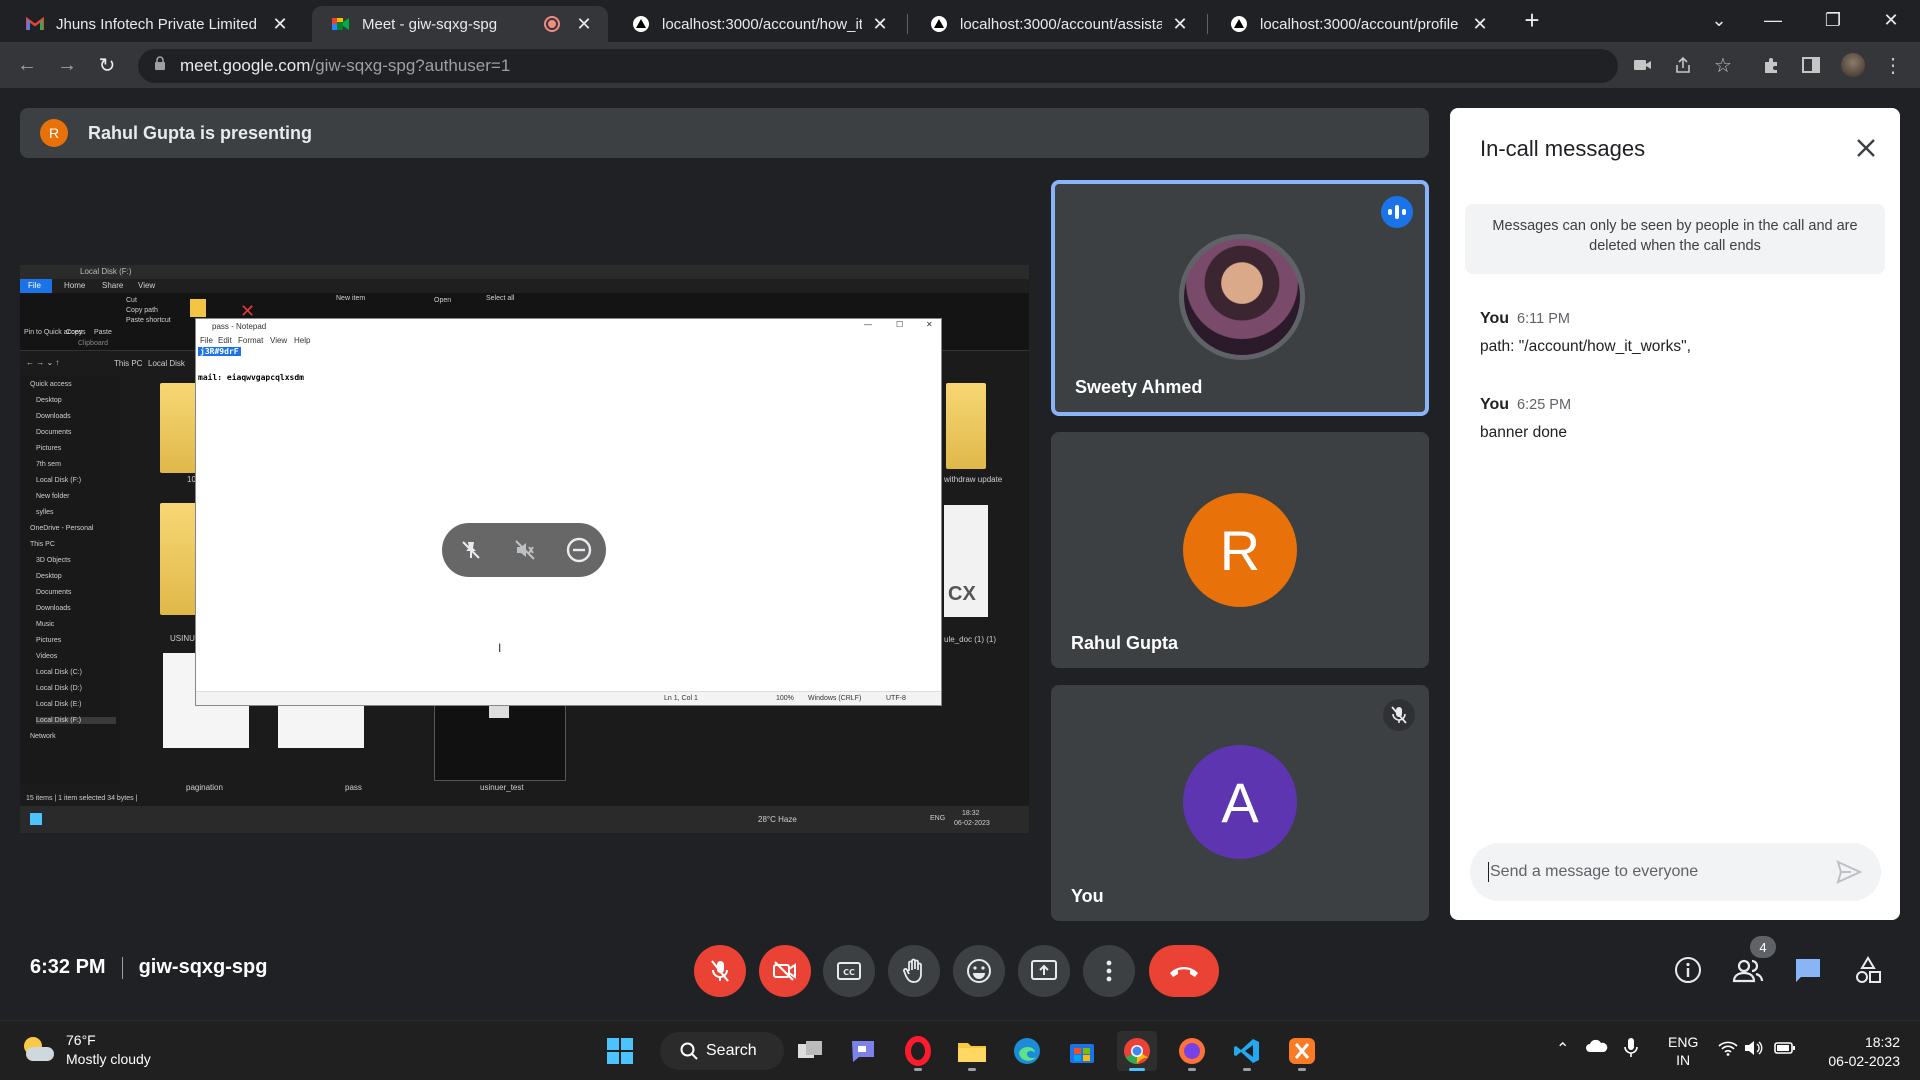  I want to click on minimize-button: —, so click(1773, 20).